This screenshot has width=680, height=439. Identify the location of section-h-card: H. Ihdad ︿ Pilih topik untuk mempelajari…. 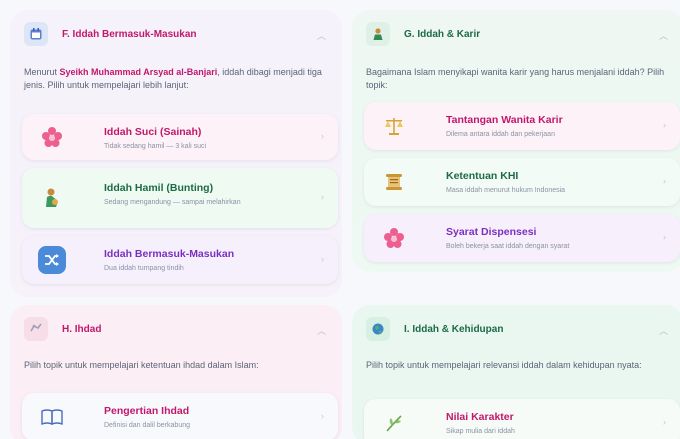
(176, 372).